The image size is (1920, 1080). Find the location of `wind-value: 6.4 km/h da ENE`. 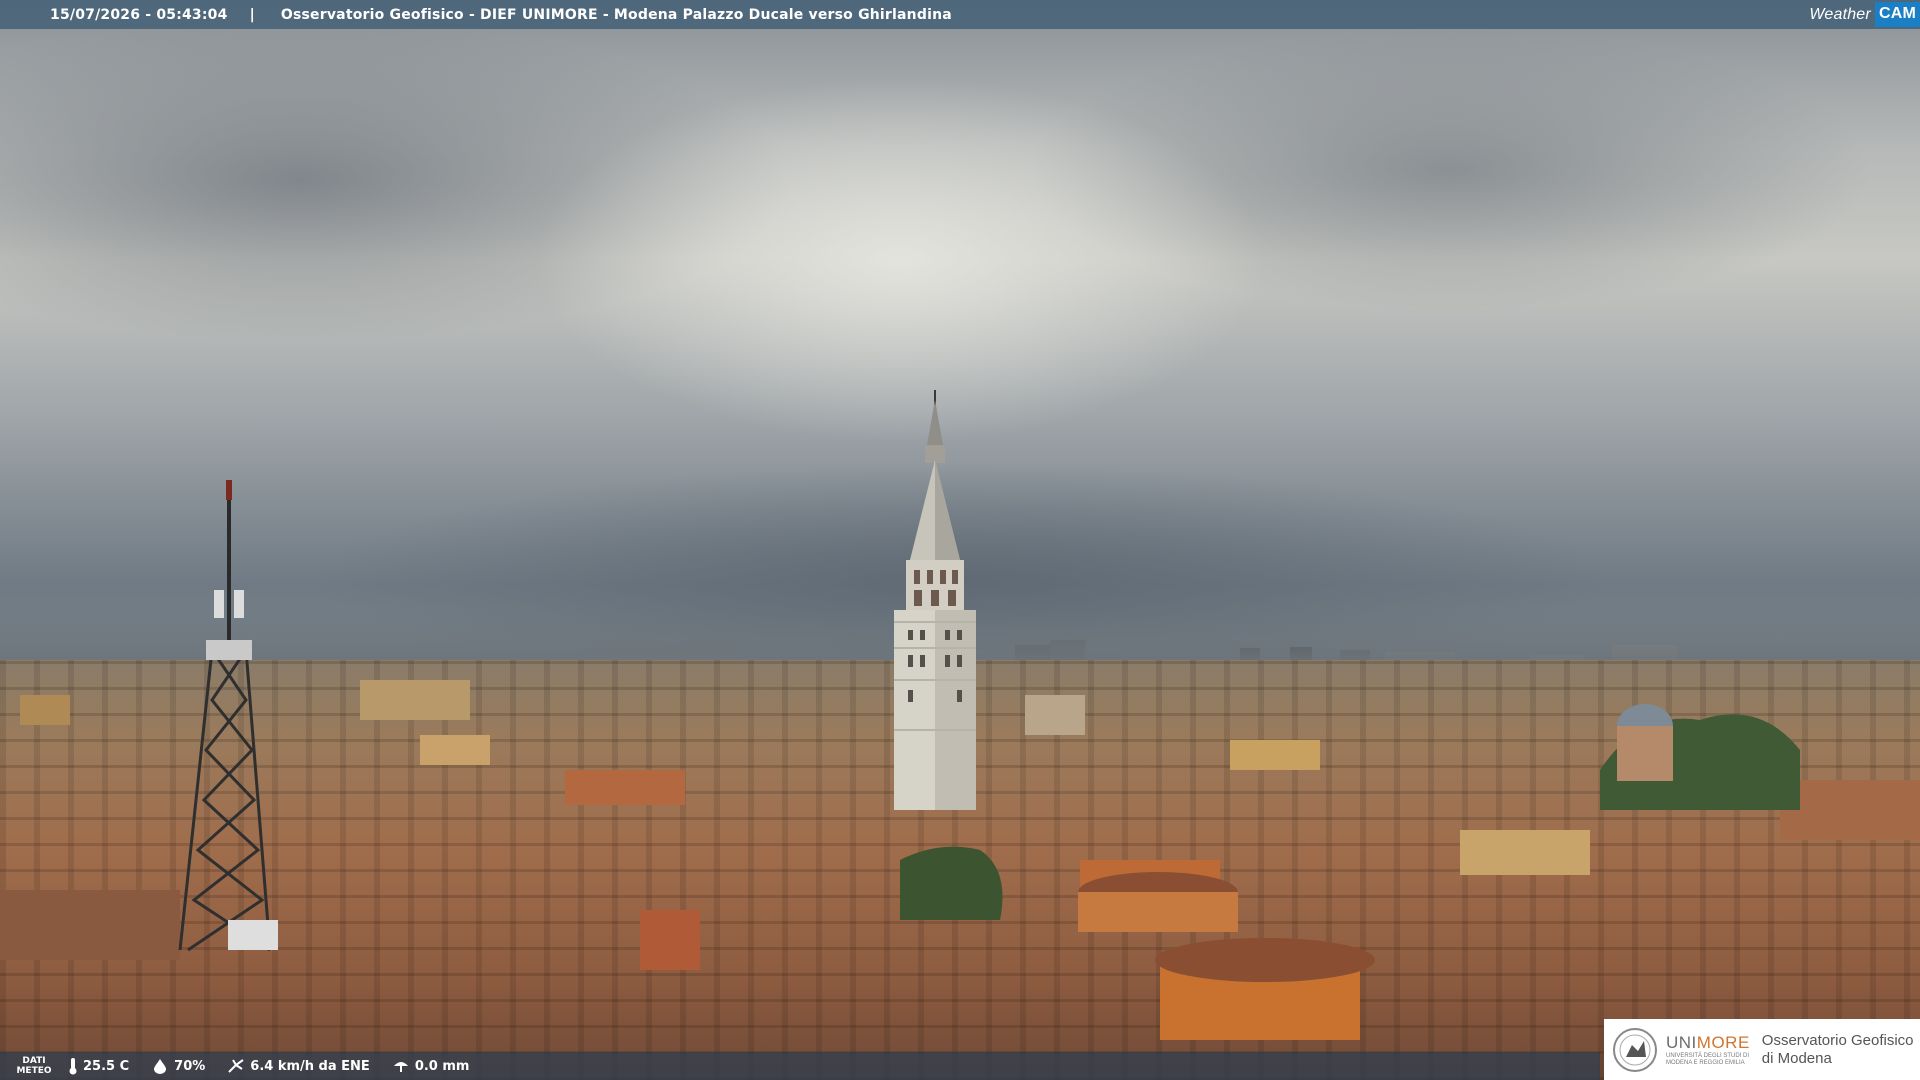

wind-value: 6.4 km/h da ENE is located at coordinates (310, 1066).